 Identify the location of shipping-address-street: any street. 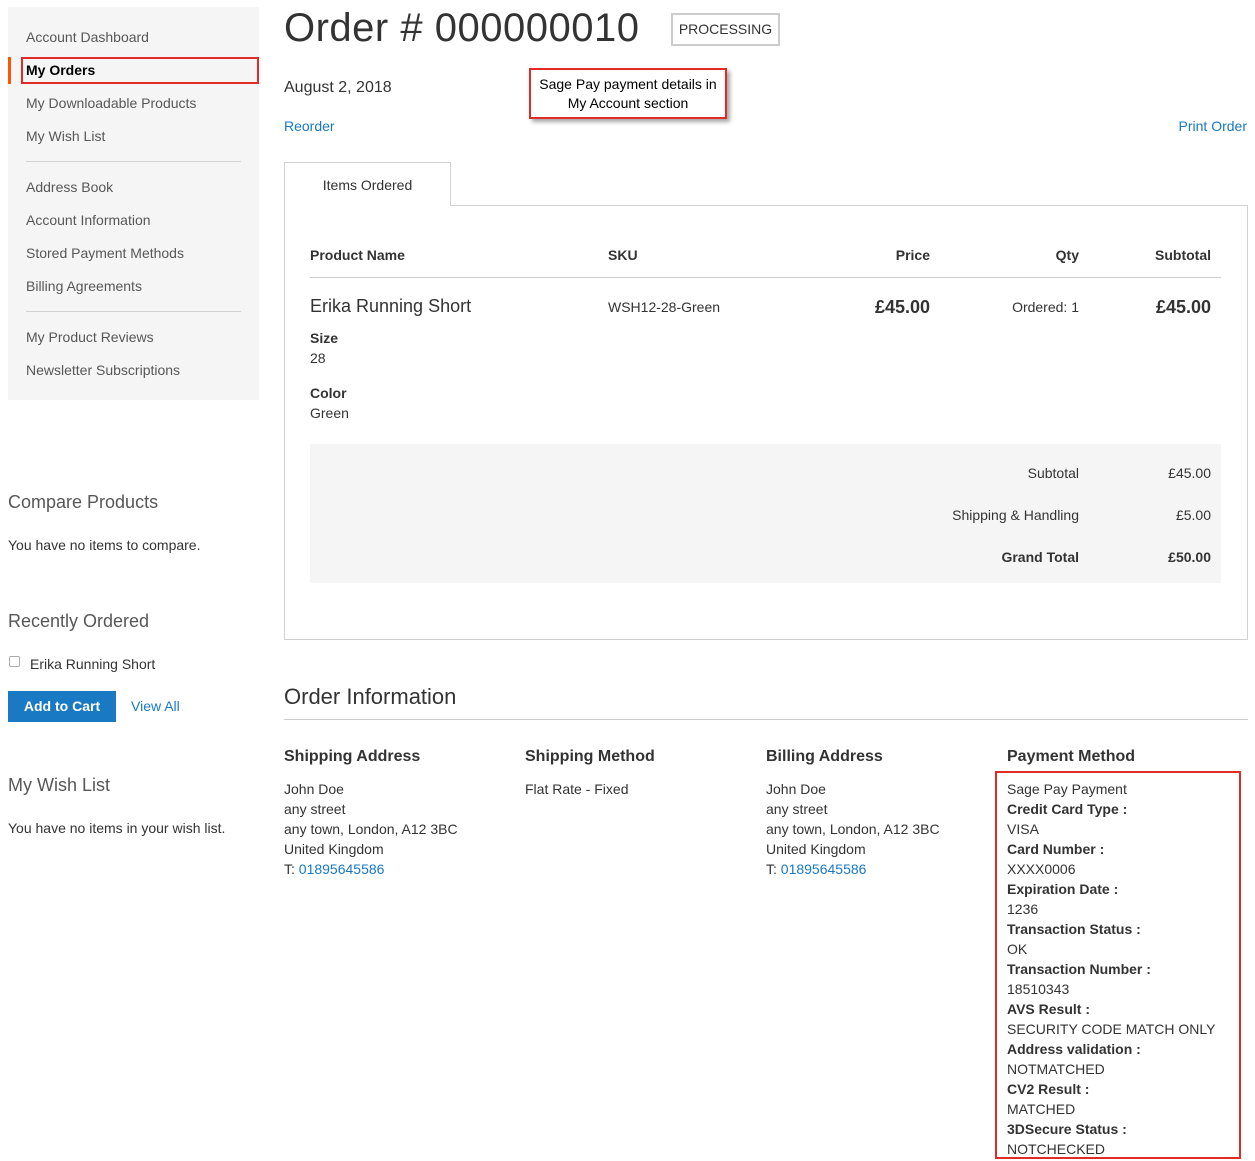
(315, 809).